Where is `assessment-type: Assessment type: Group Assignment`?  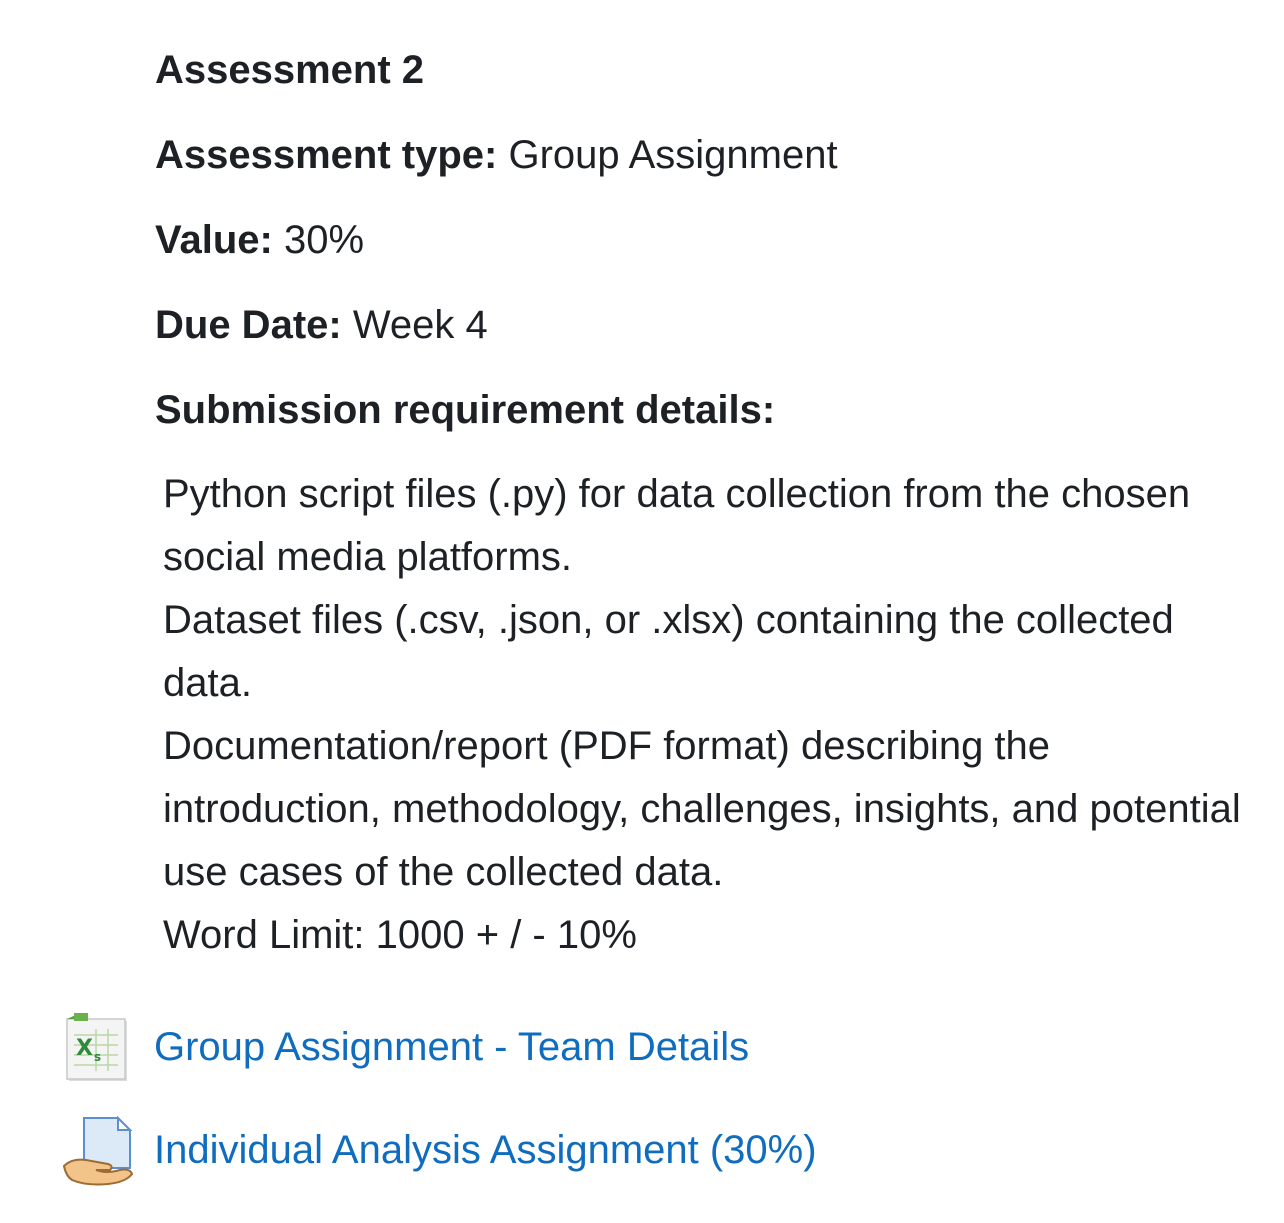 assessment-type: Assessment type: Group Assignment is located at coordinates (705, 155).